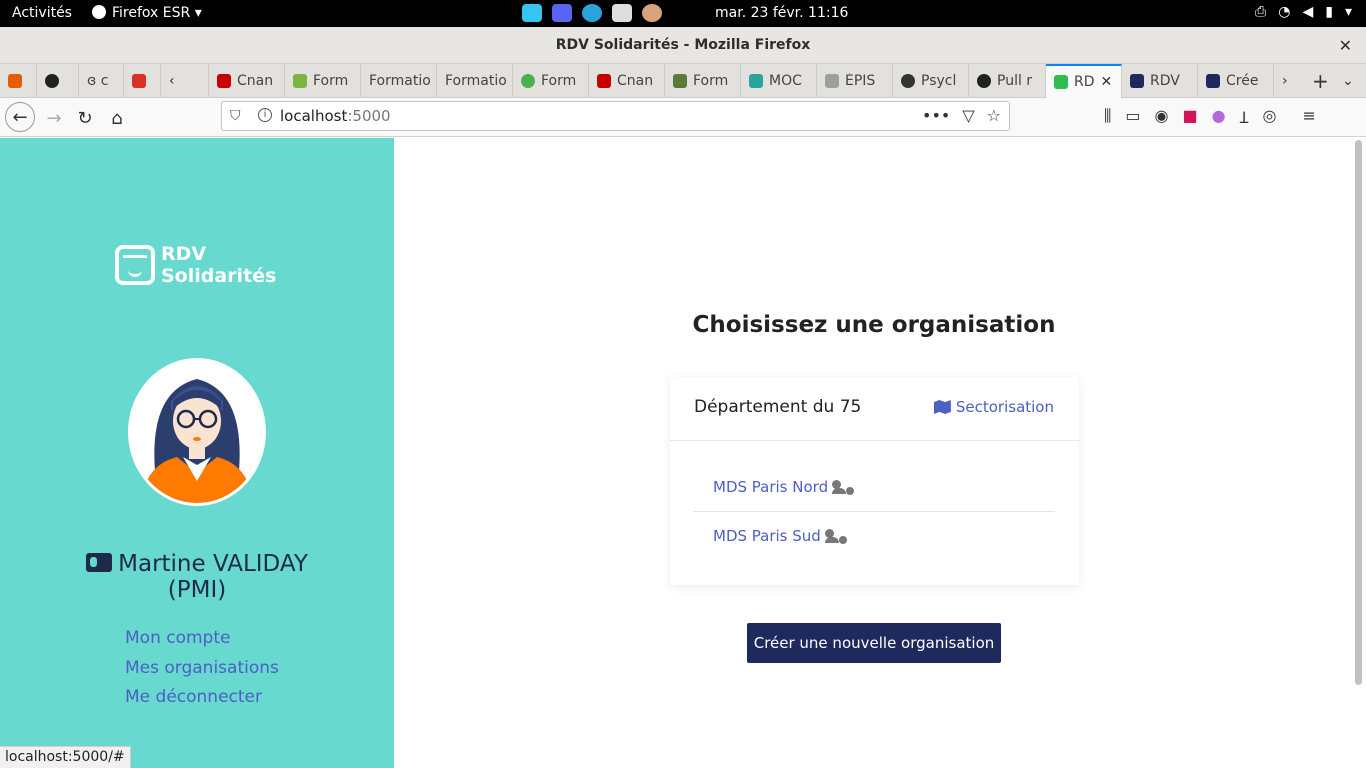  What do you see at coordinates (369, 116) in the screenshot?
I see `url-port: :5000` at bounding box center [369, 116].